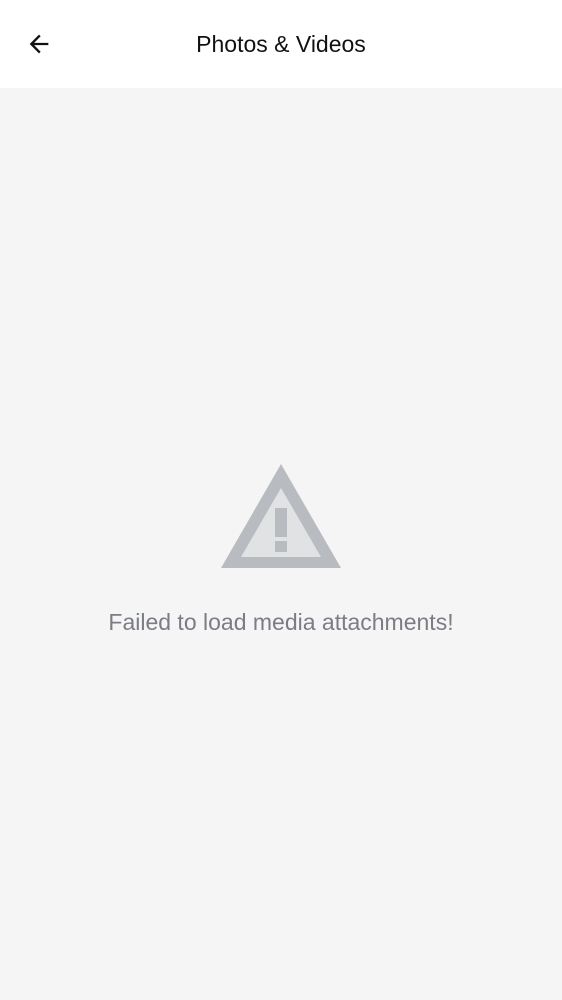  I want to click on page-title: Photos & Videos, so click(281, 44).